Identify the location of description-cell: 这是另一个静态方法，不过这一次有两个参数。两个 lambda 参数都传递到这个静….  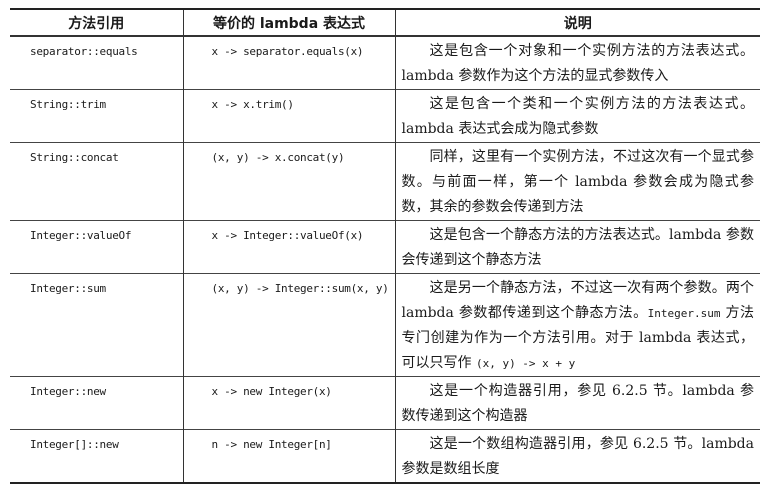
(577, 325).